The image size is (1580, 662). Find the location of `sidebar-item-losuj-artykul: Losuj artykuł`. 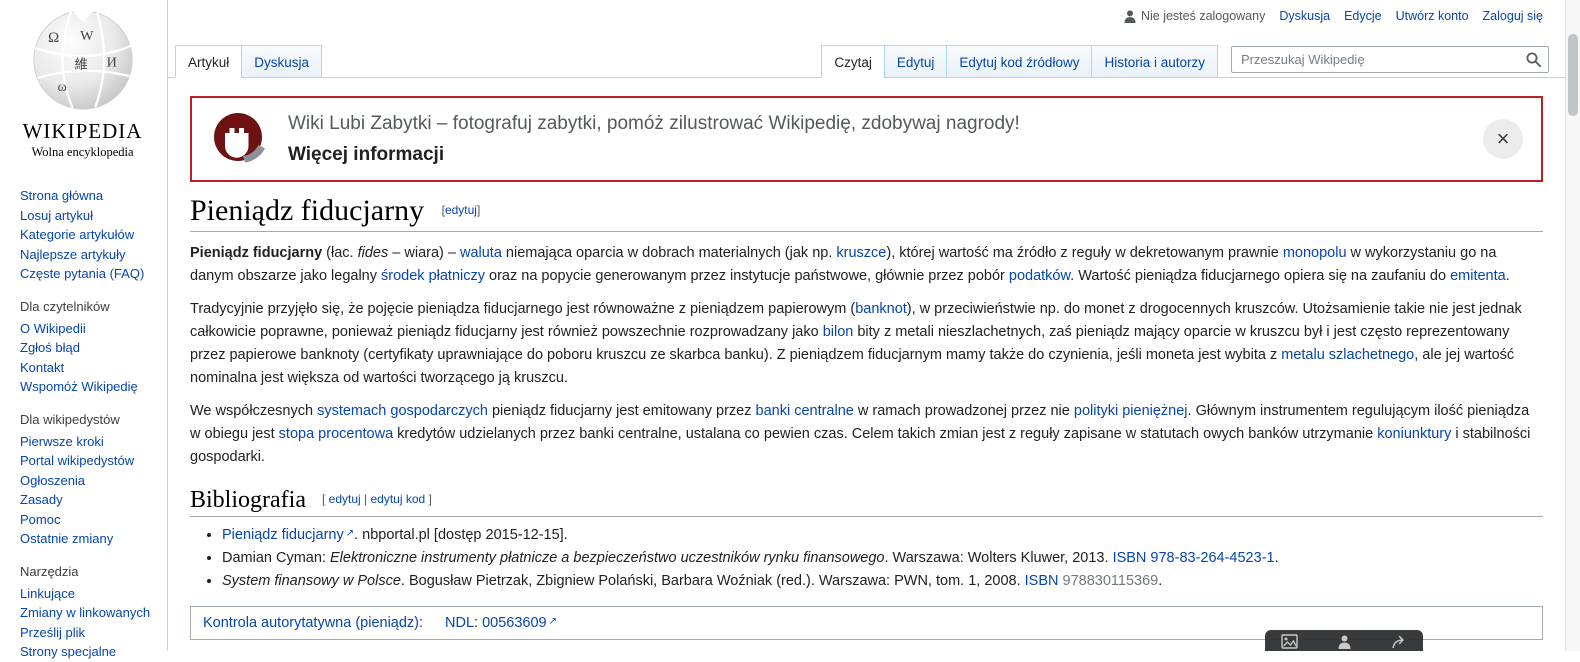

sidebar-item-losuj-artykul: Losuj artykuł is located at coordinates (56, 215).